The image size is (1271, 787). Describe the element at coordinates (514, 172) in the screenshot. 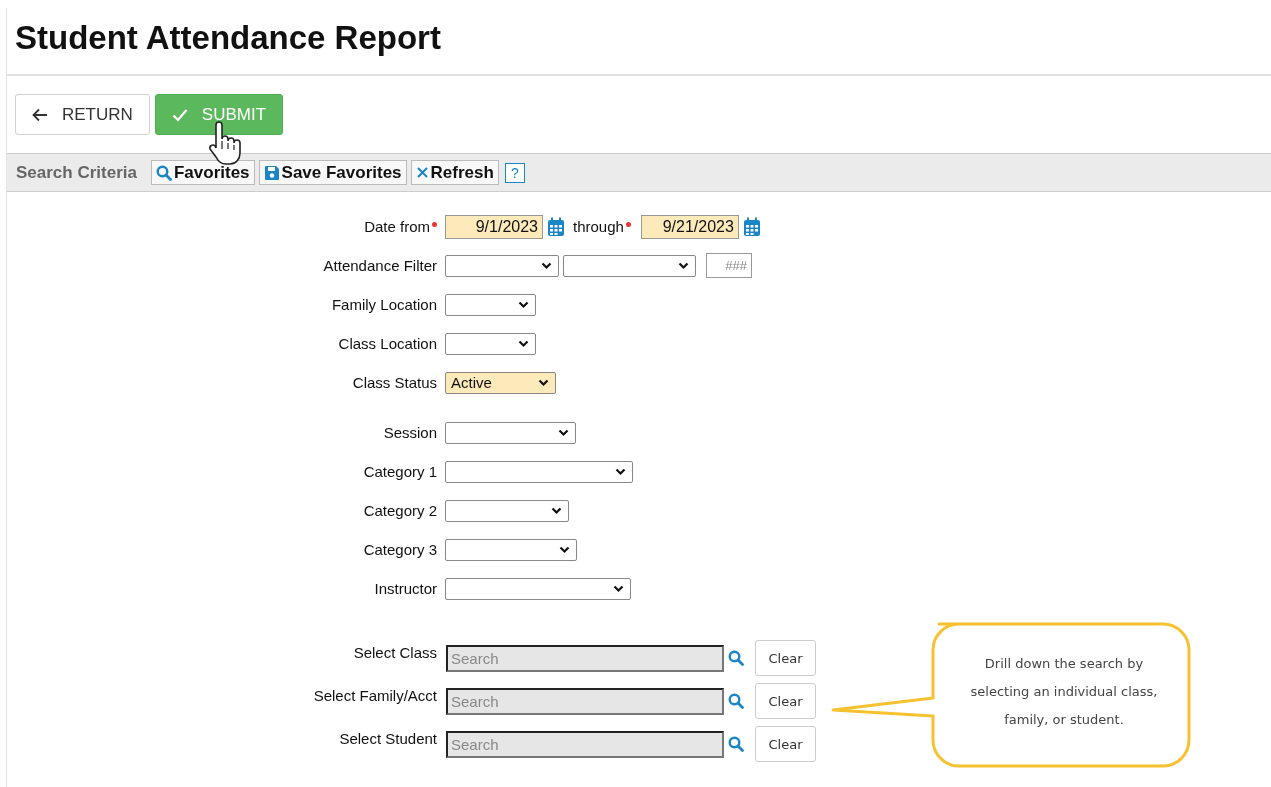

I see `help-button: ?` at that location.